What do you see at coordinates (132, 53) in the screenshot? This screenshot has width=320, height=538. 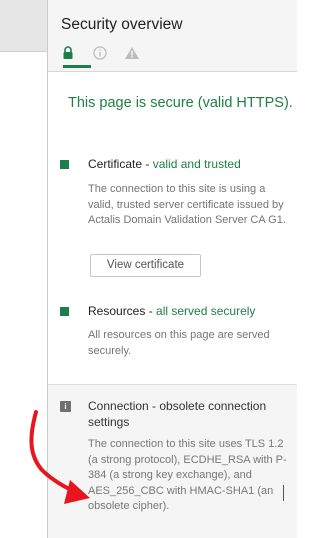 I see `warning-triangle-icon` at bounding box center [132, 53].